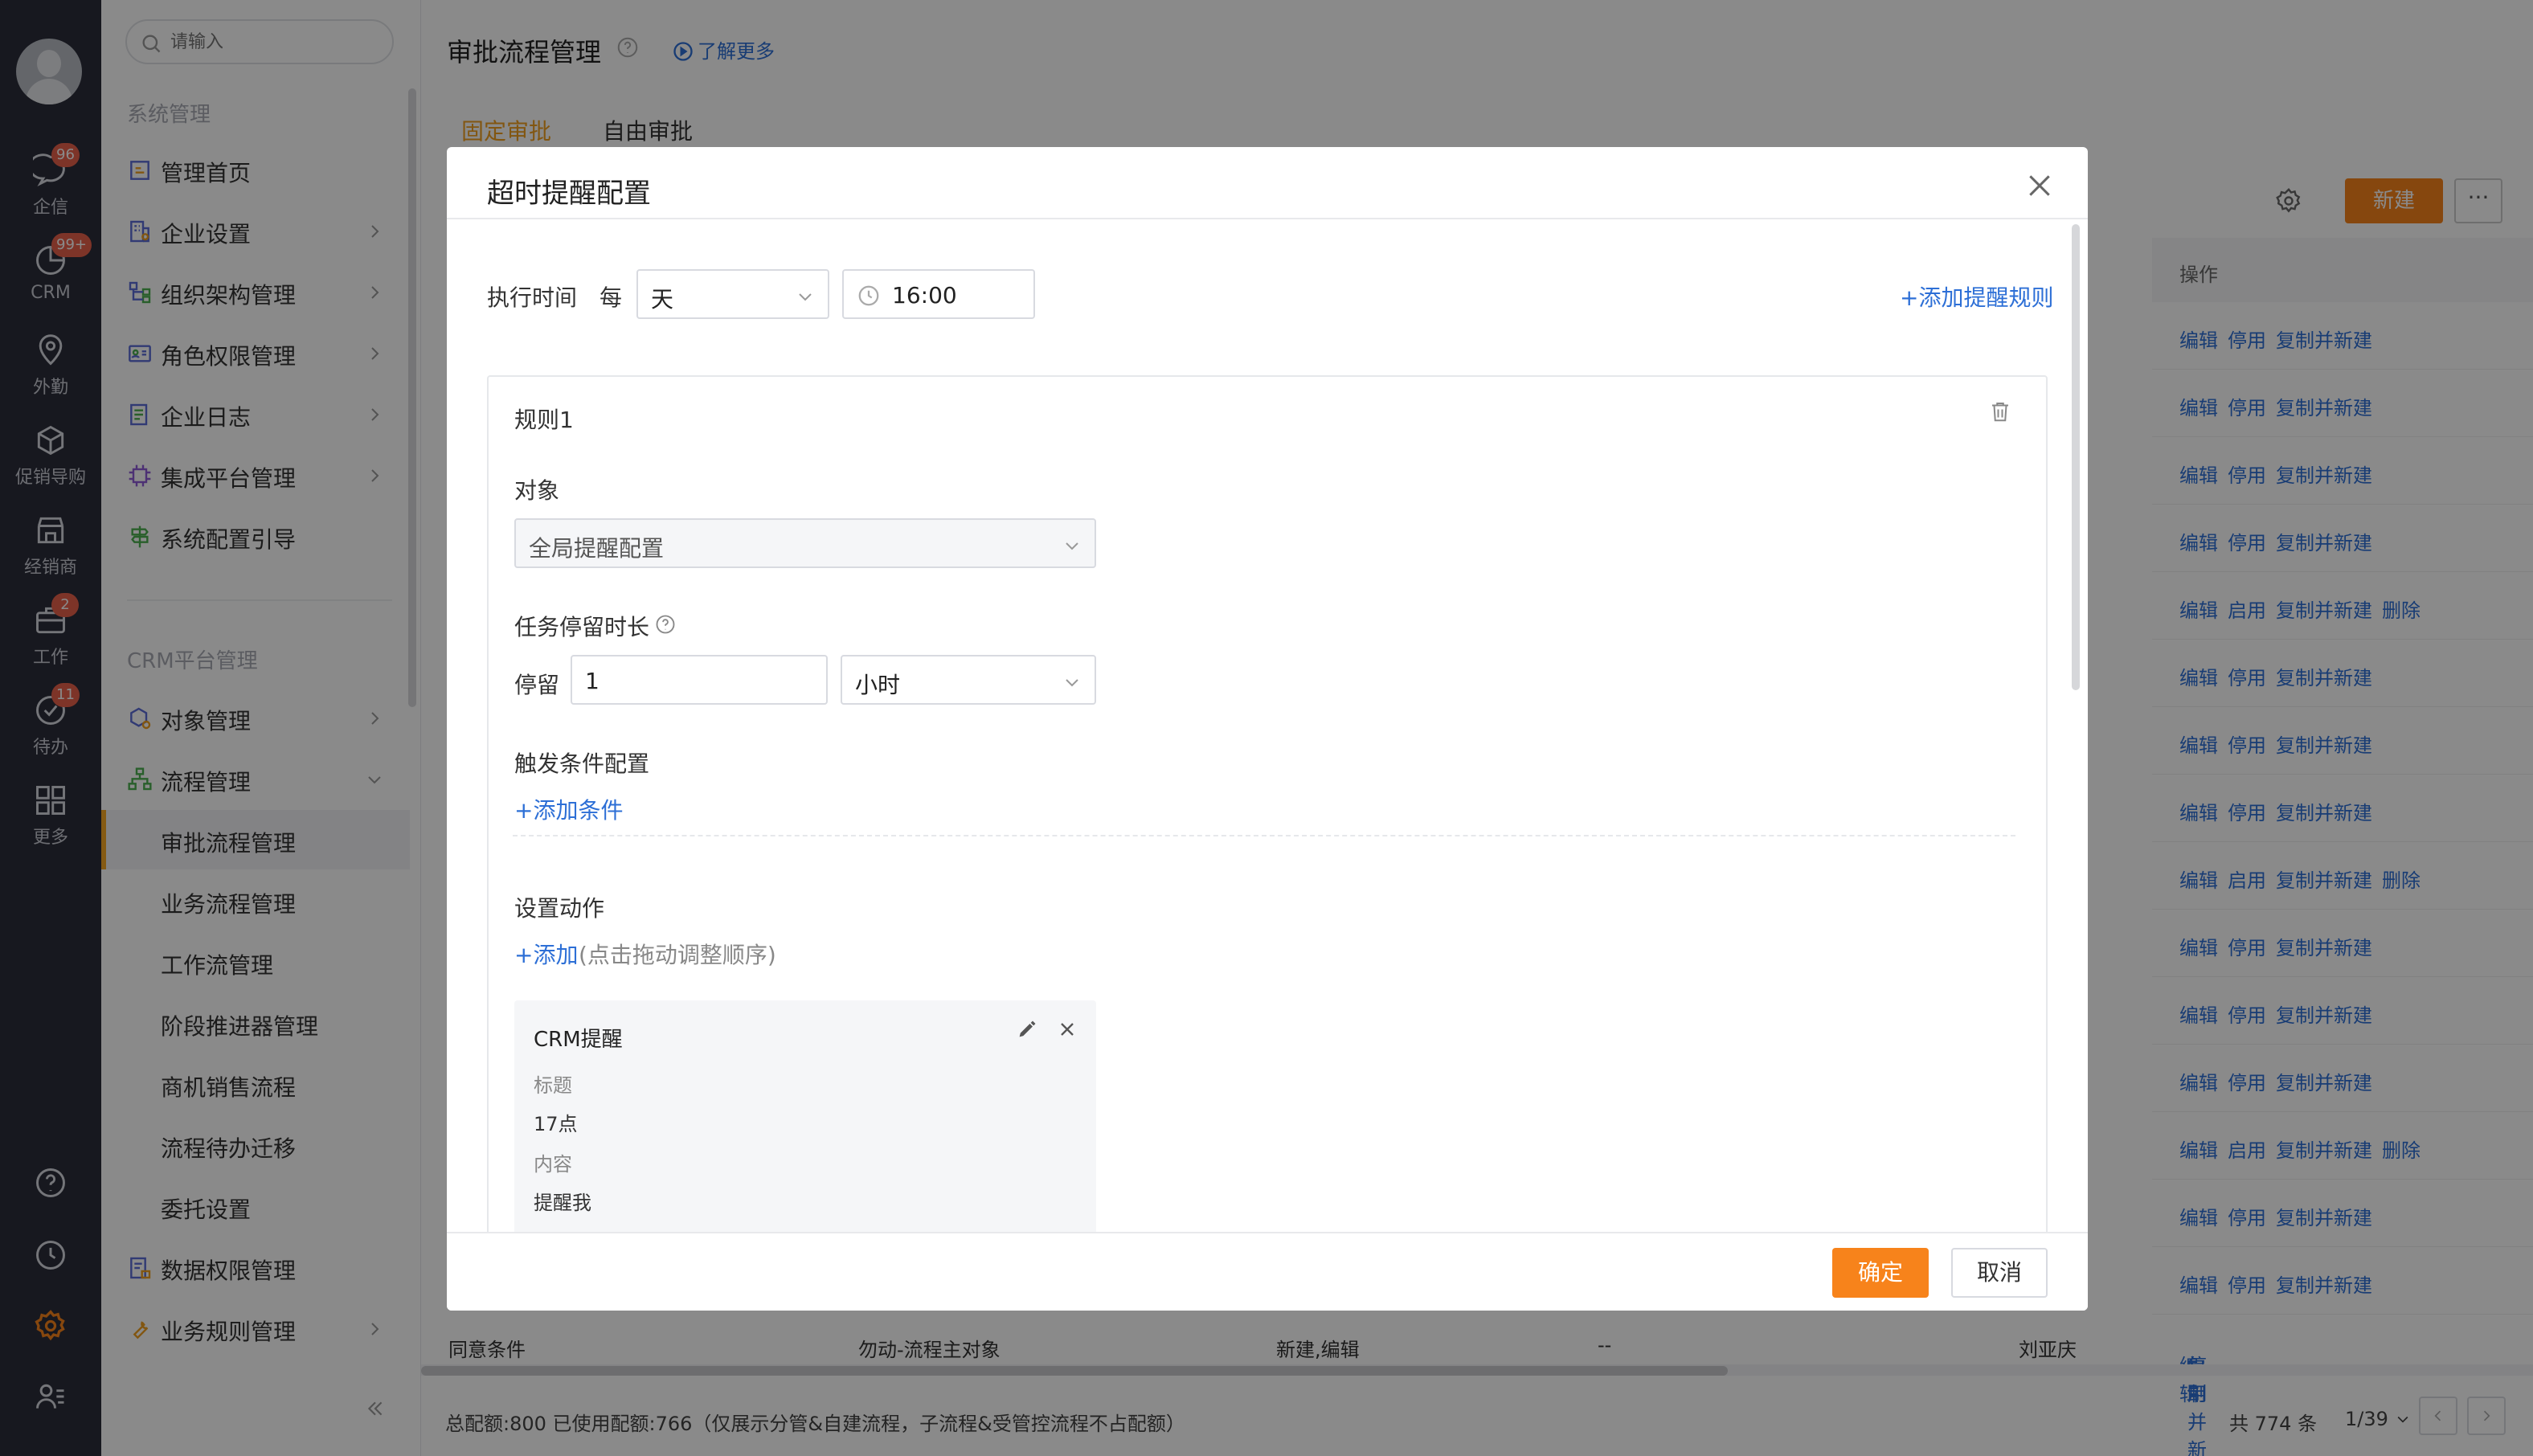 This screenshot has width=2533, height=1456. What do you see at coordinates (968, 680) in the screenshot?
I see `stay-unit-select: 小时` at bounding box center [968, 680].